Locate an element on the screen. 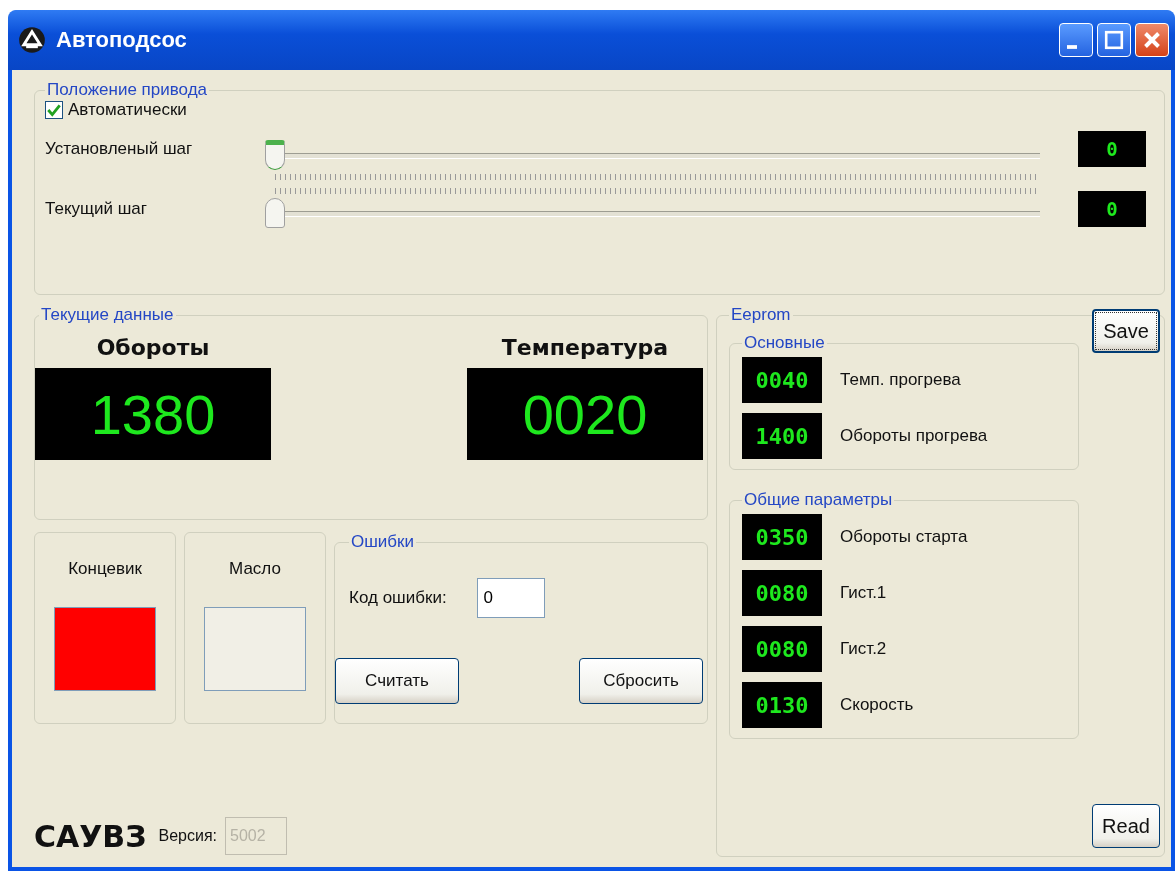 Image resolution: width=1175 pixels, height=871 pixels. app-icon is located at coordinates (32, 40).